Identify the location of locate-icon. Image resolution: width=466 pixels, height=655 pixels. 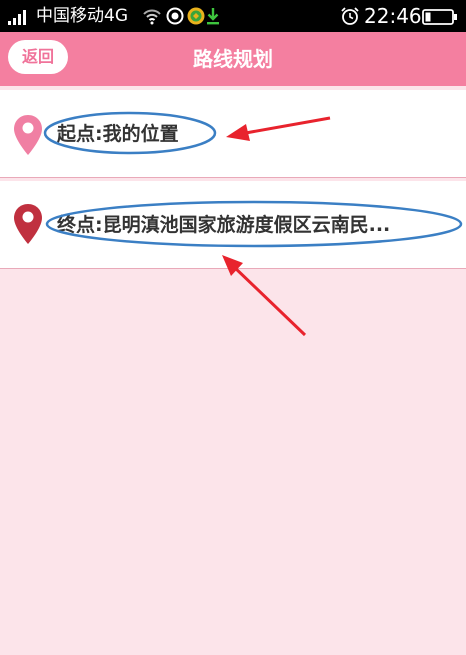
(175, 16).